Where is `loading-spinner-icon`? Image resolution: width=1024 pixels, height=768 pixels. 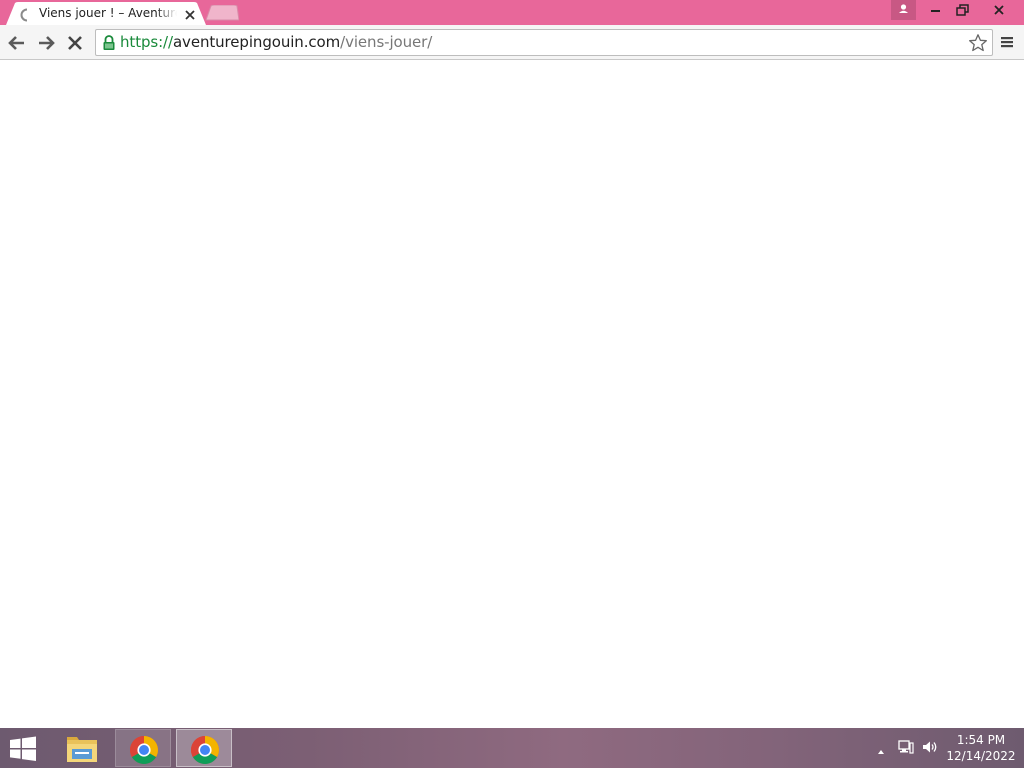
loading-spinner-icon is located at coordinates (27, 14).